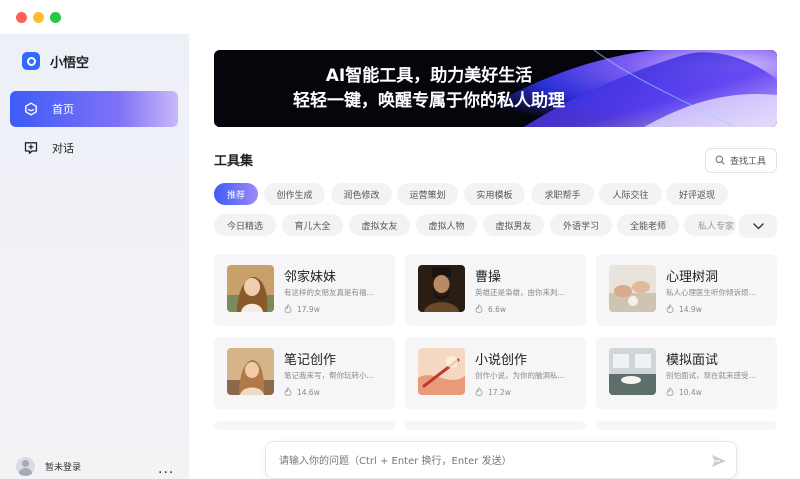 This screenshot has width=800, height=479. Describe the element at coordinates (63, 109) in the screenshot. I see `sidebar-item-label: 首页` at that location.